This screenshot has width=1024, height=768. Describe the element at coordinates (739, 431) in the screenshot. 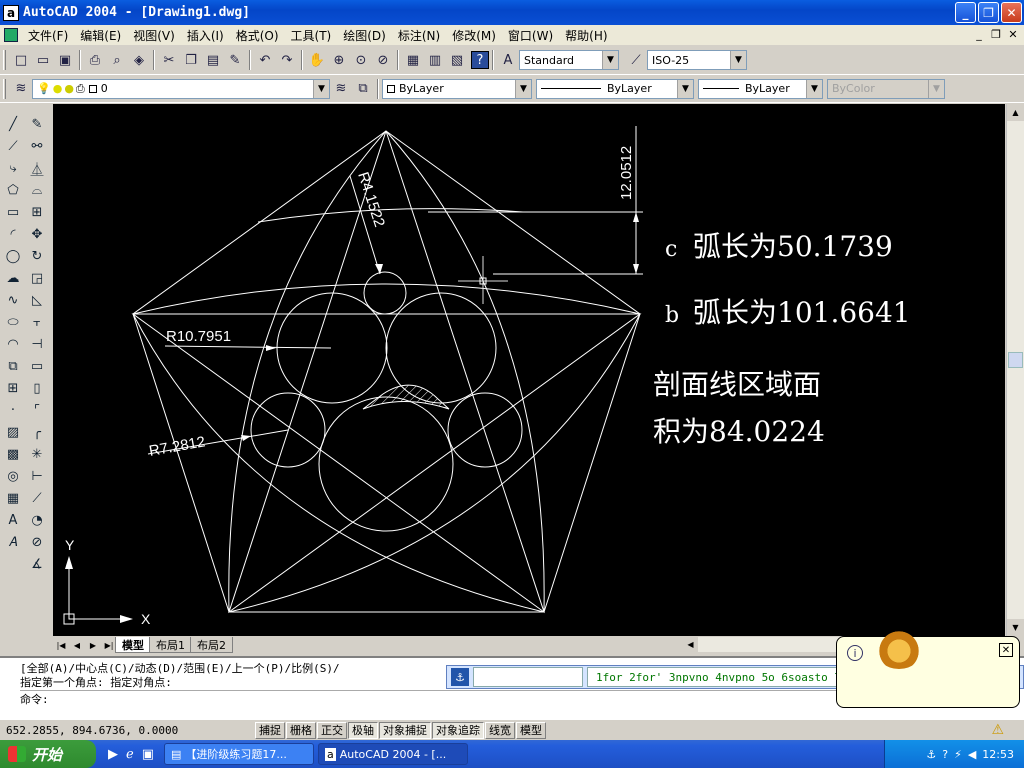

I see `note-area-line2: 积为84.0224` at that location.